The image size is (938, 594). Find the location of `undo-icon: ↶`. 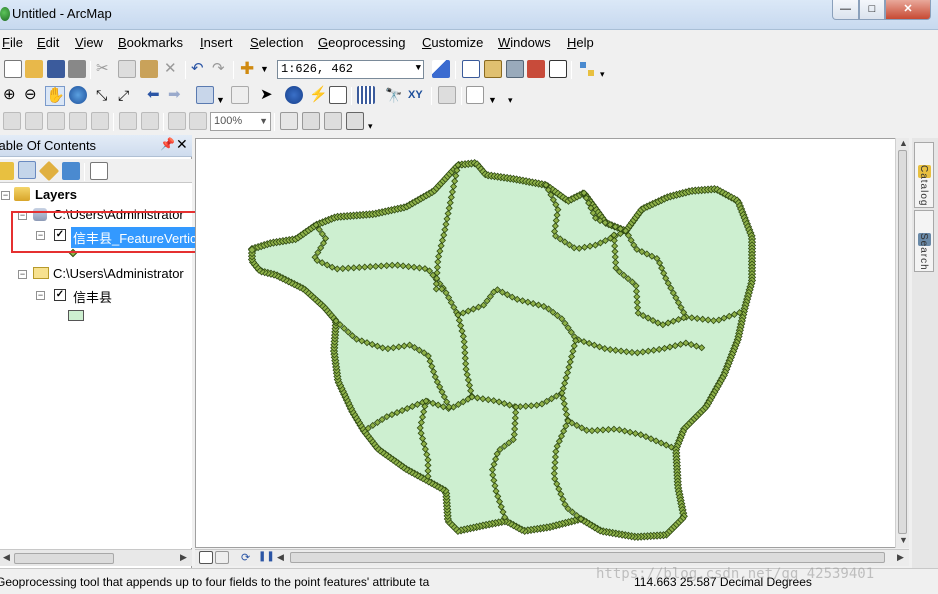

undo-icon: ↶ is located at coordinates (197, 69).